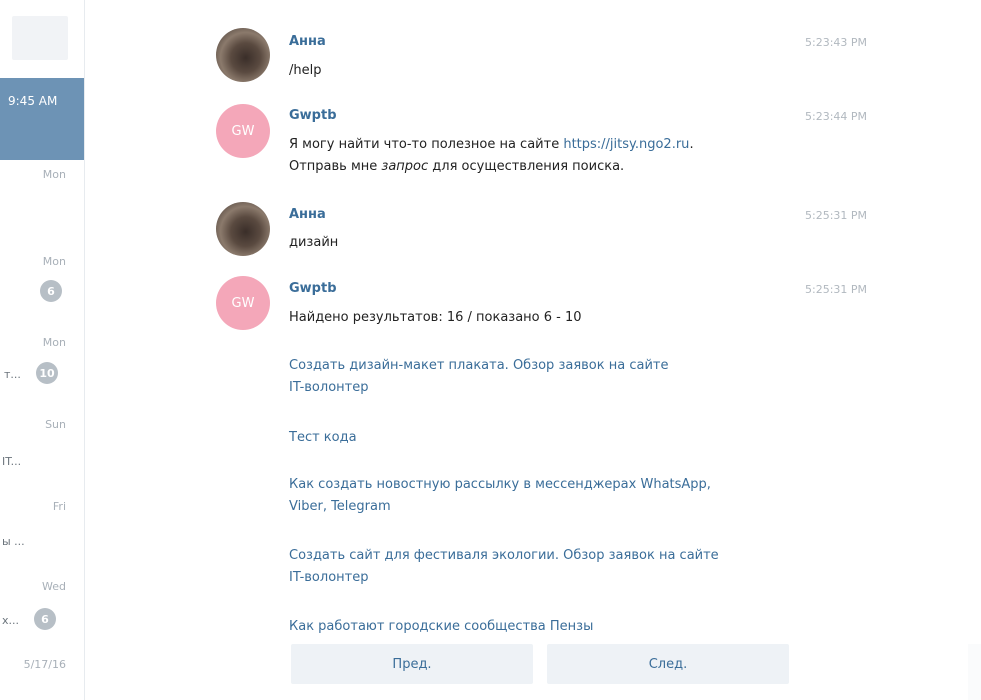 Image resolution: width=981 pixels, height=700 pixels. Describe the element at coordinates (412, 664) in the screenshot. I see `prev-page-button: Пред.` at that location.